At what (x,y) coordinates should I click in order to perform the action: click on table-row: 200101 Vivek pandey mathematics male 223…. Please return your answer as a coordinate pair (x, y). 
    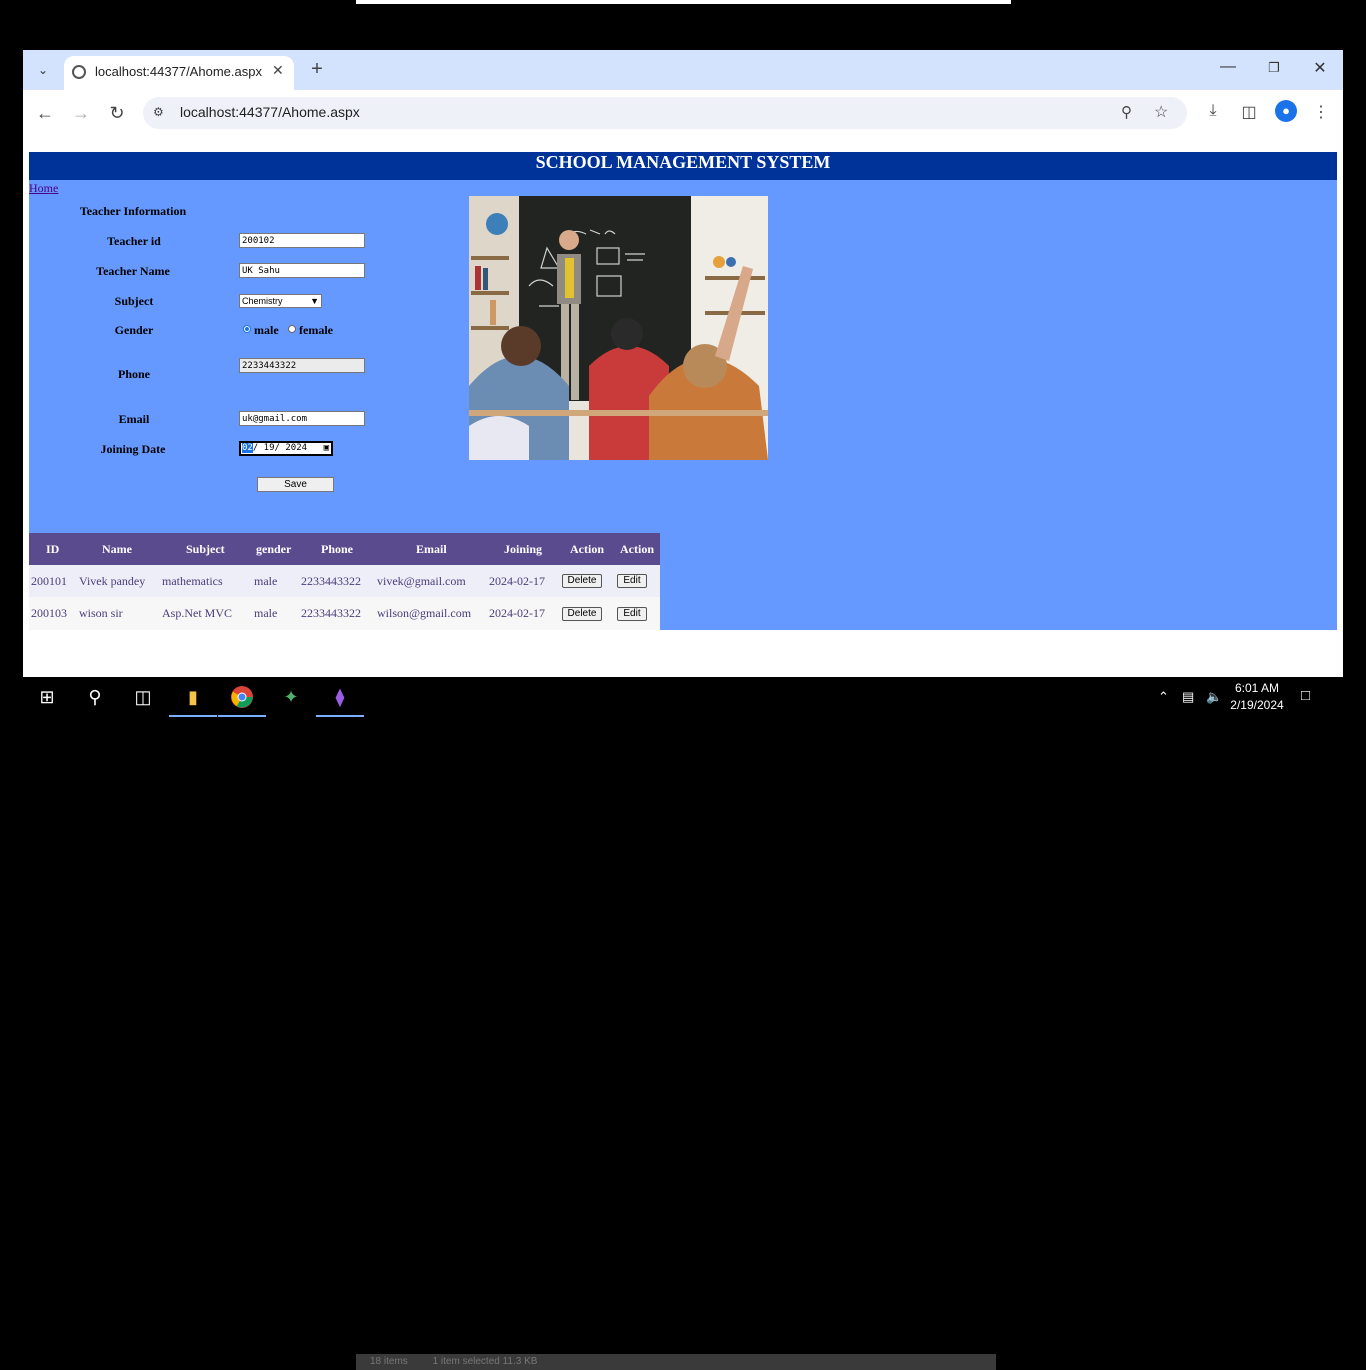
    Looking at the image, I should click on (344, 581).